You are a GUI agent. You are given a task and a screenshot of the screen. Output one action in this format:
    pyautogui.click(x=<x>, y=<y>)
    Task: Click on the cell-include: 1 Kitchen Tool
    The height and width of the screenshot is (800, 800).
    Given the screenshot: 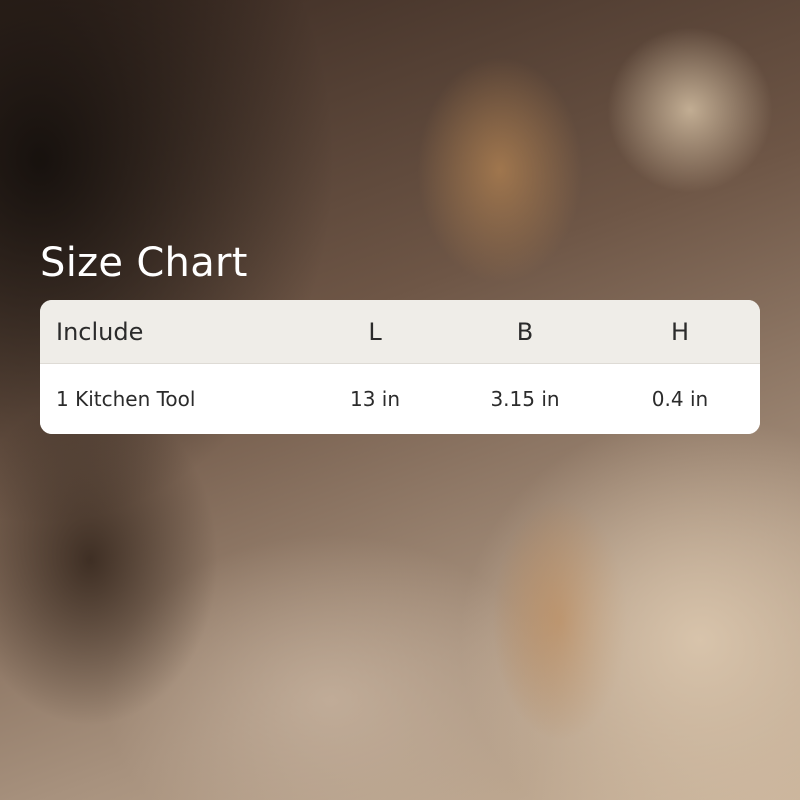 What is the action you would take?
    pyautogui.click(x=126, y=399)
    